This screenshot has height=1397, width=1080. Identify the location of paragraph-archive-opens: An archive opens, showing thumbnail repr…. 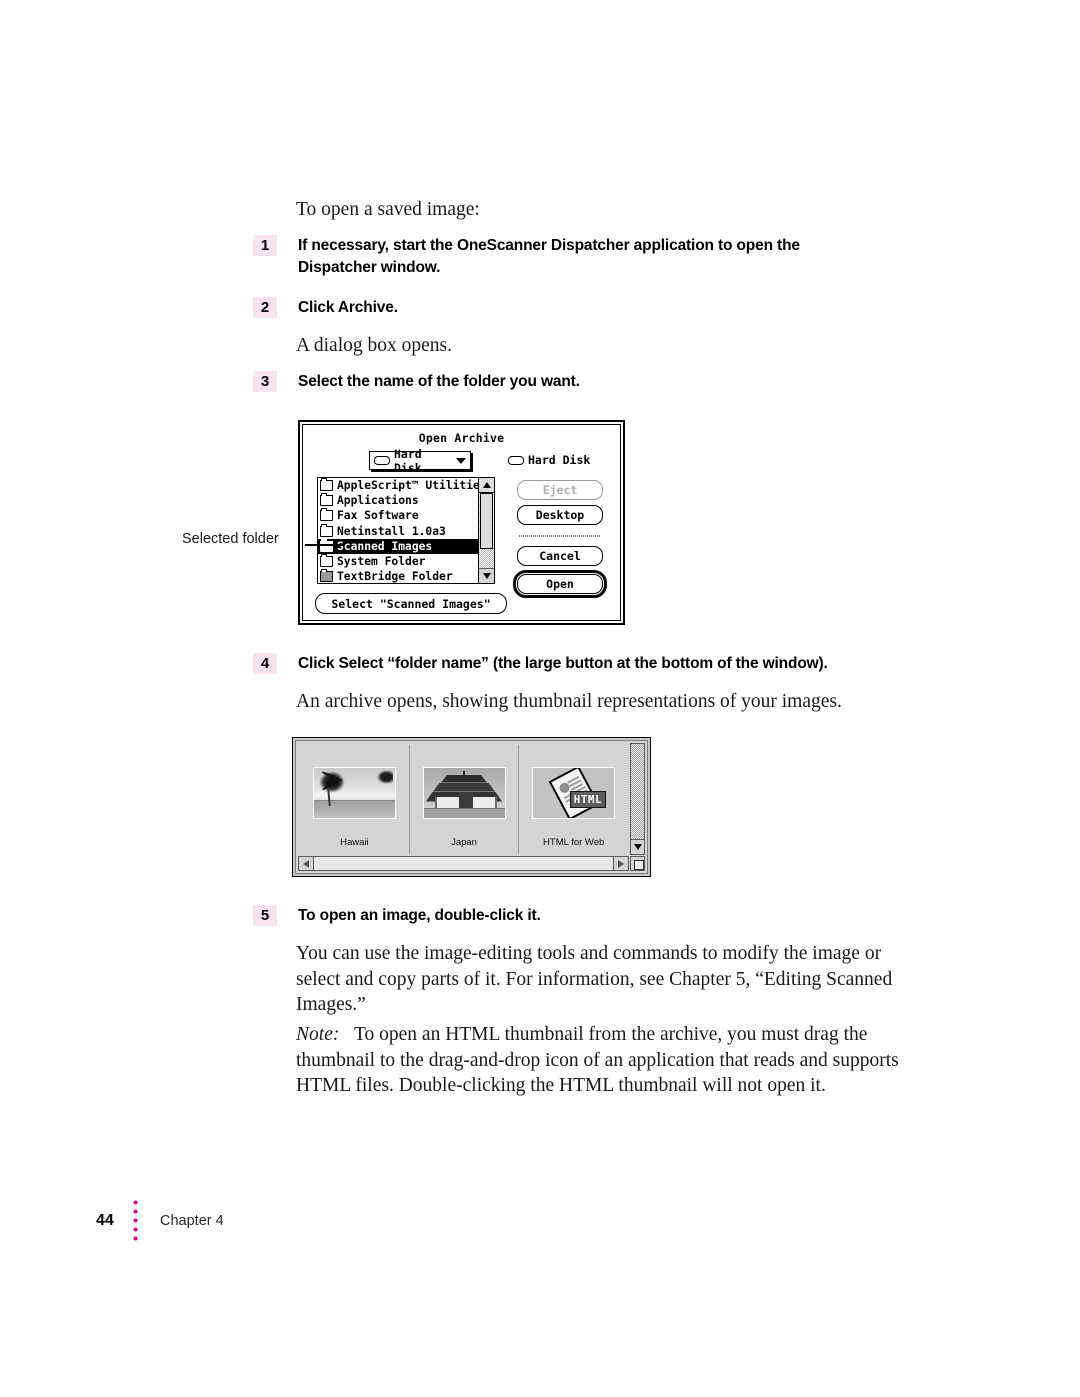
(569, 701).